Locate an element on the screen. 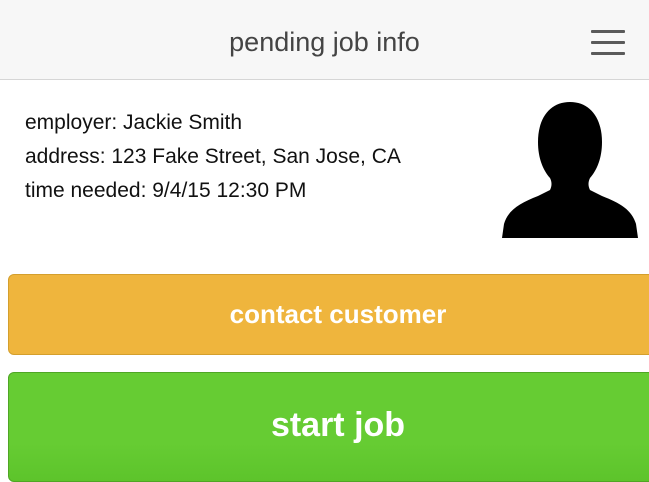  address-text: address: 123 Fake Street, San Jose, CA is located at coordinates (213, 156).